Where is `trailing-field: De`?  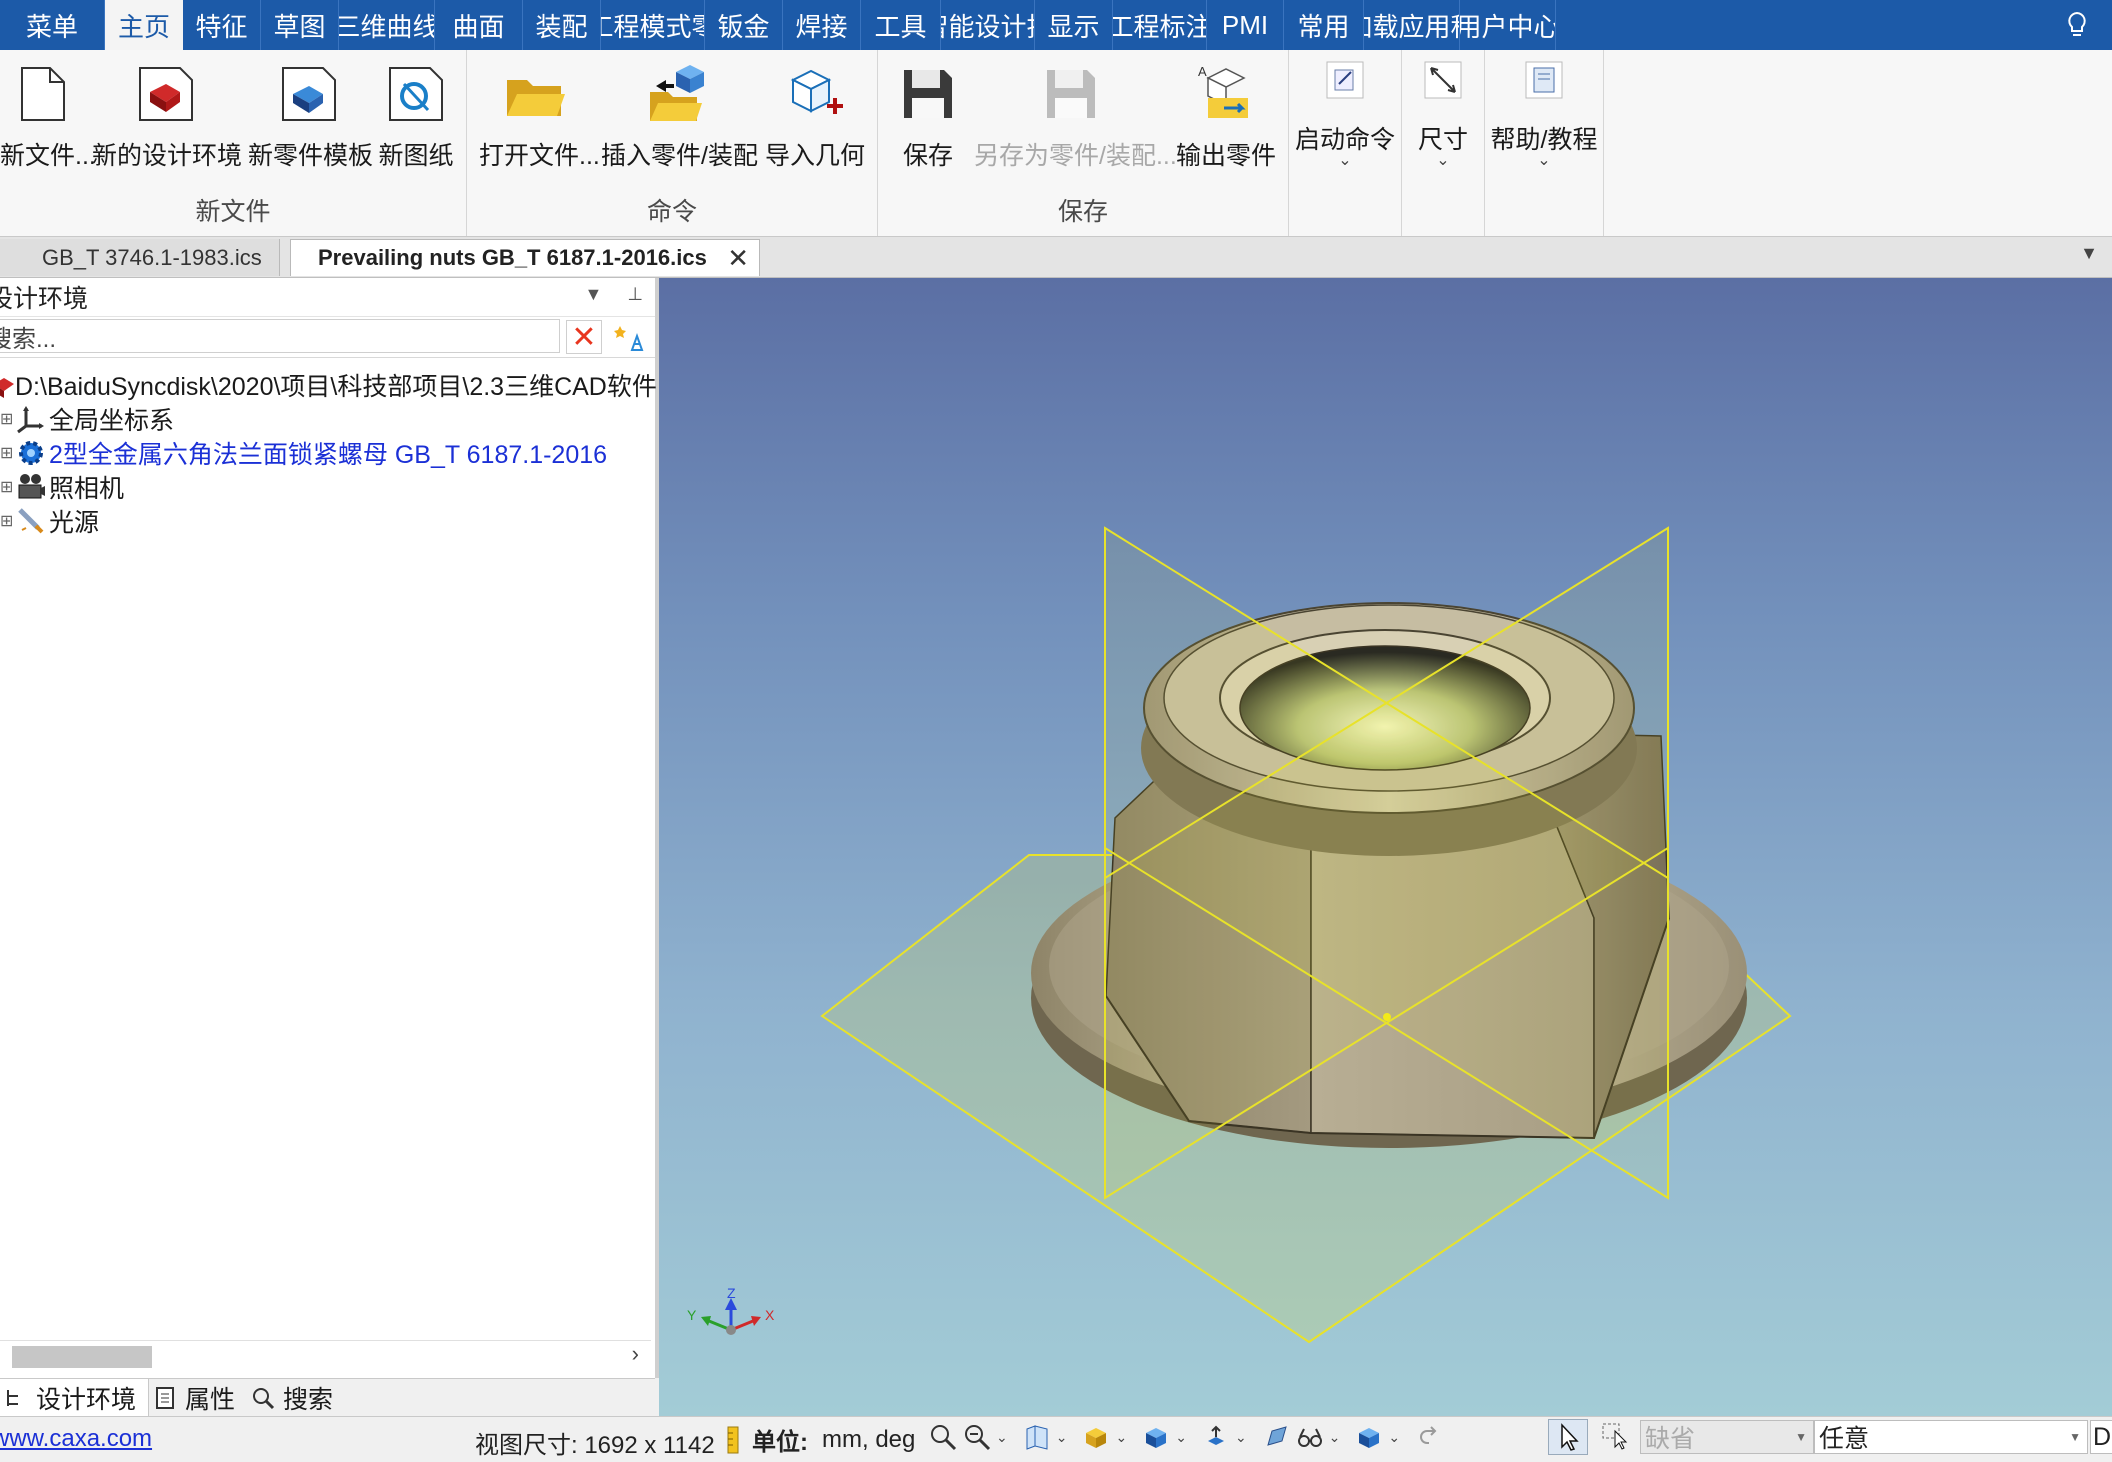
trailing-field: De is located at coordinates (2101, 1437).